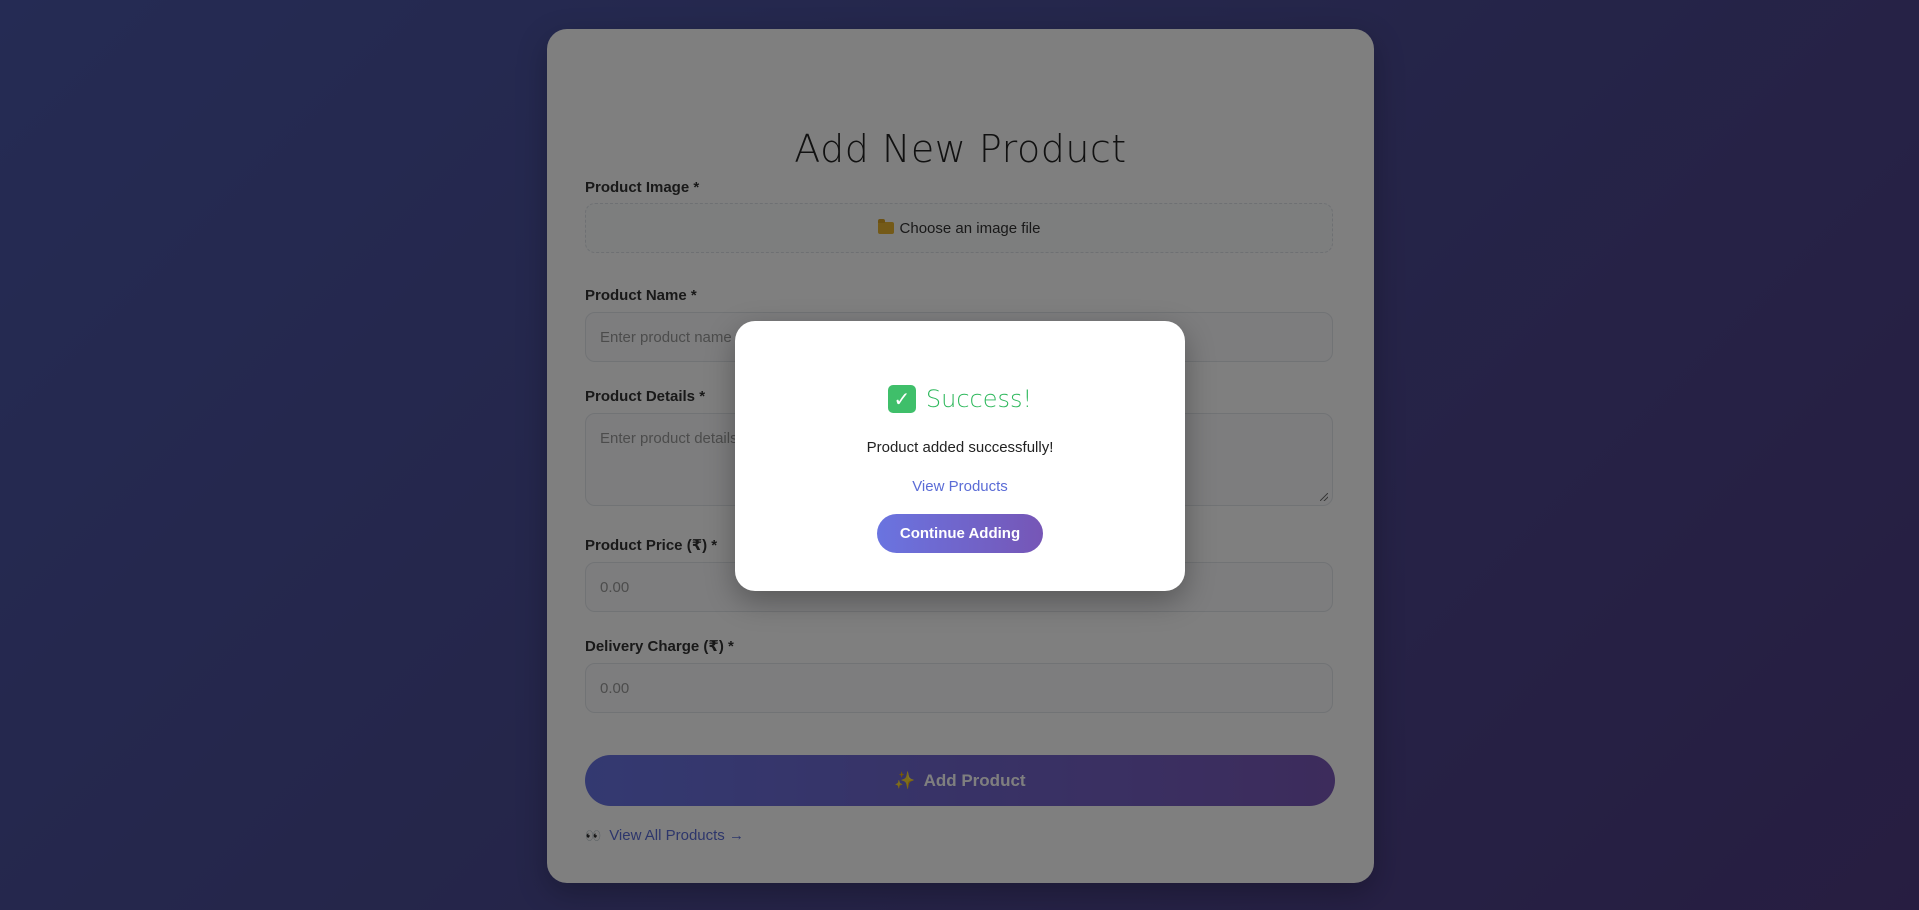 This screenshot has width=1919, height=910. What do you see at coordinates (960, 447) in the screenshot?
I see `modal-message: Product added successfully!` at bounding box center [960, 447].